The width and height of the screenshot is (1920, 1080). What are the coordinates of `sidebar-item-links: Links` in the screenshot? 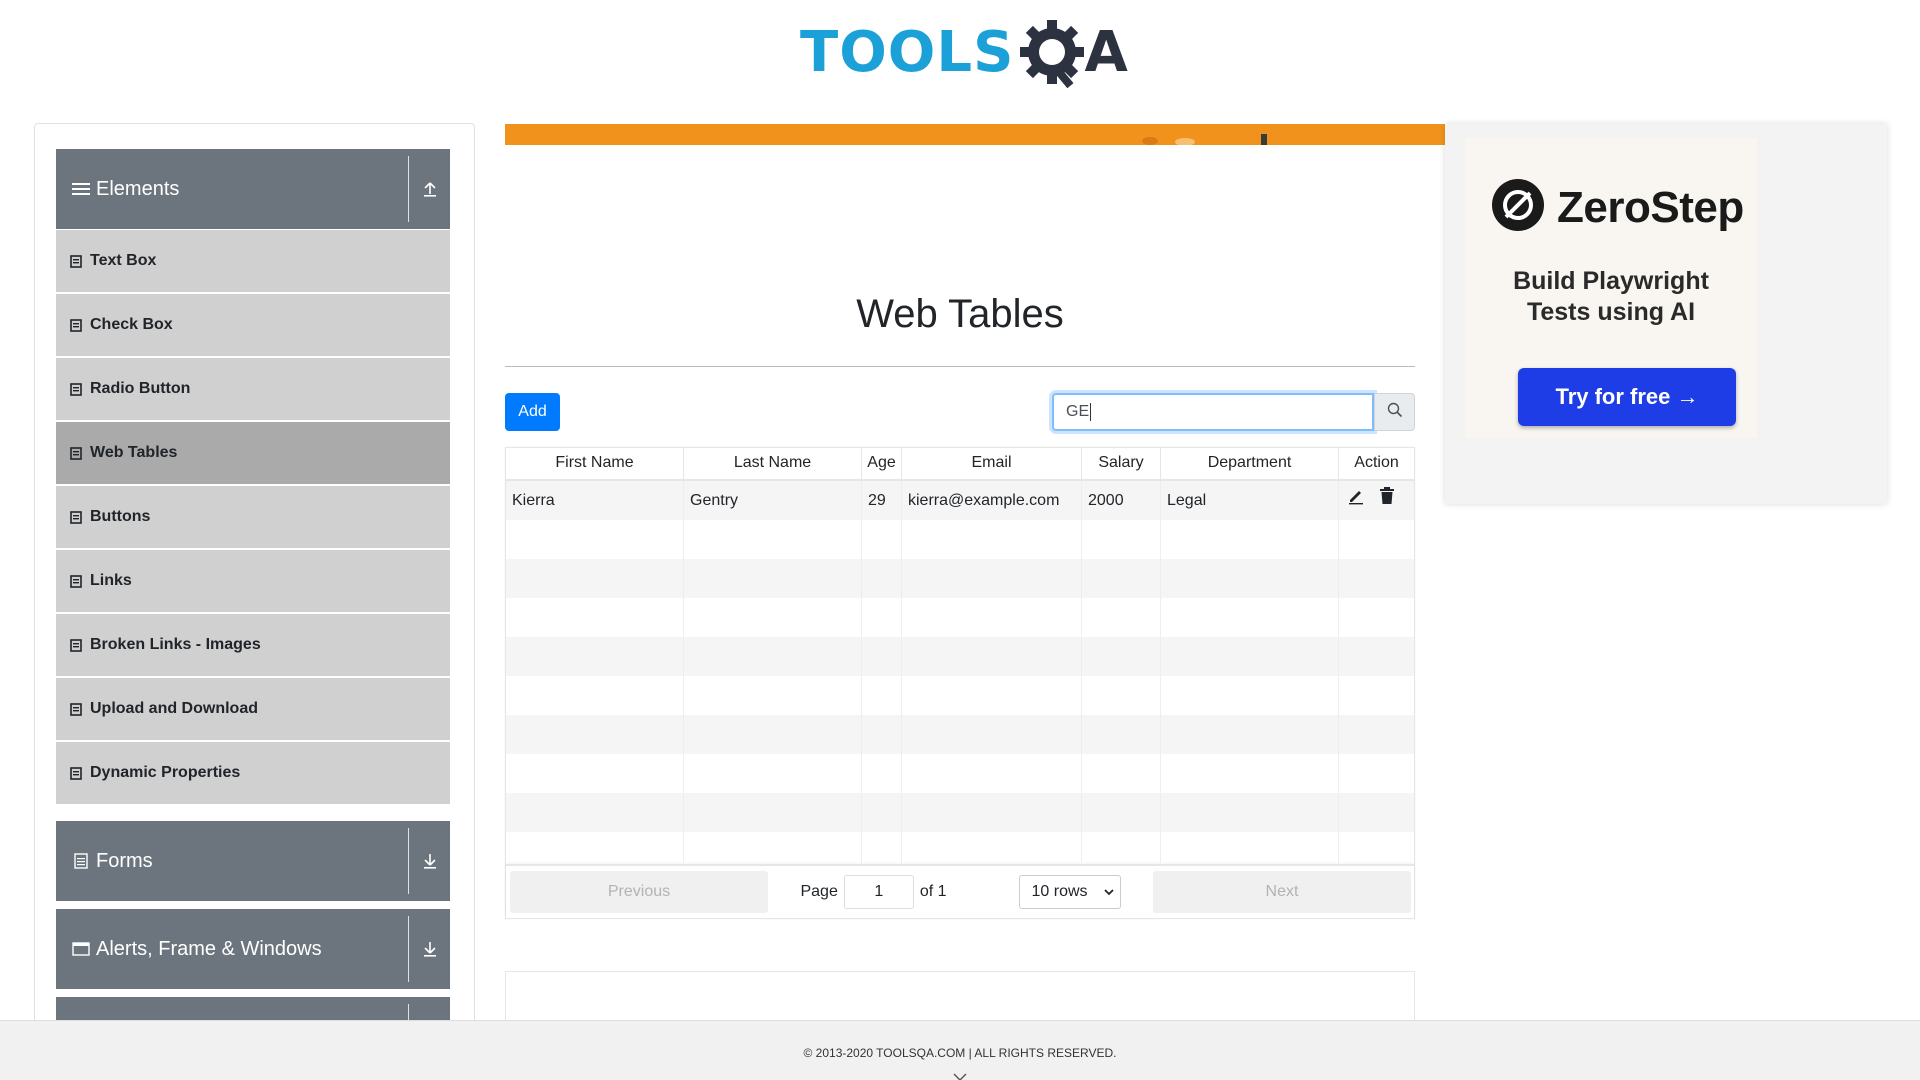 It's located at (253, 581).